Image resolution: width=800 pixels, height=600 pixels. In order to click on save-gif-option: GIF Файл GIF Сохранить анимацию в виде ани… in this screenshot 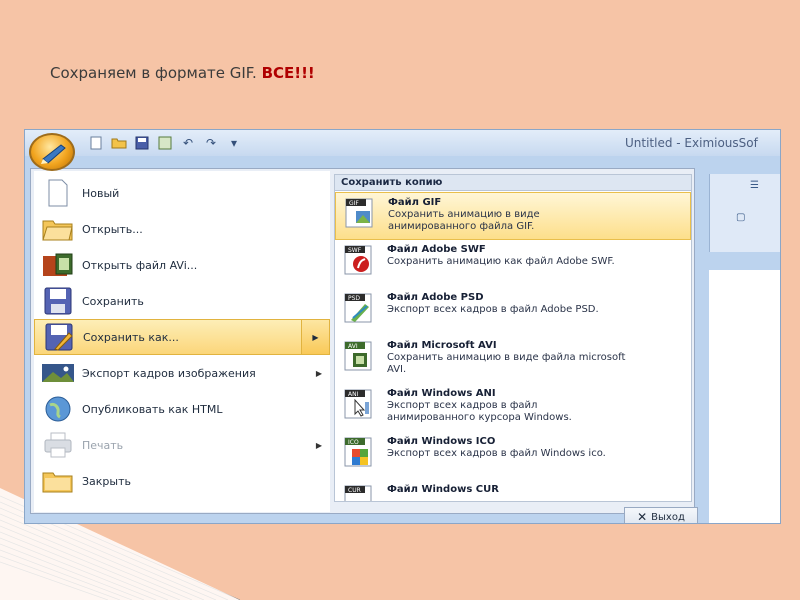, I will do `click(513, 216)`.